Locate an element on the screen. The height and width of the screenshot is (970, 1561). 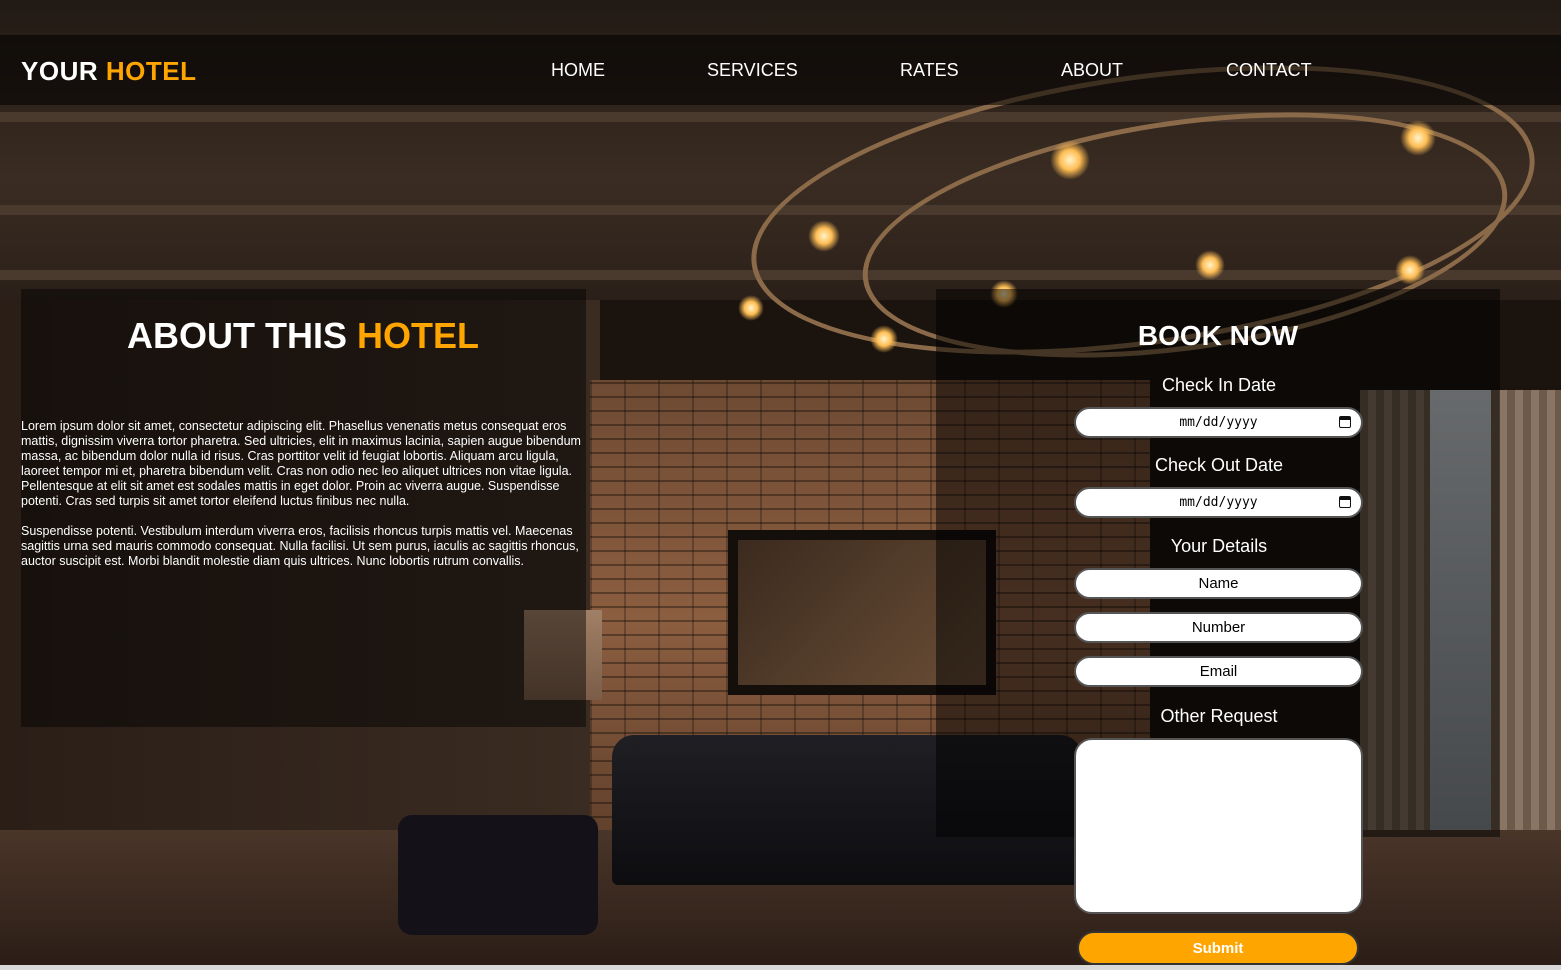
check-in-date-input: mm/dd/yyyy is located at coordinates (1218, 422).